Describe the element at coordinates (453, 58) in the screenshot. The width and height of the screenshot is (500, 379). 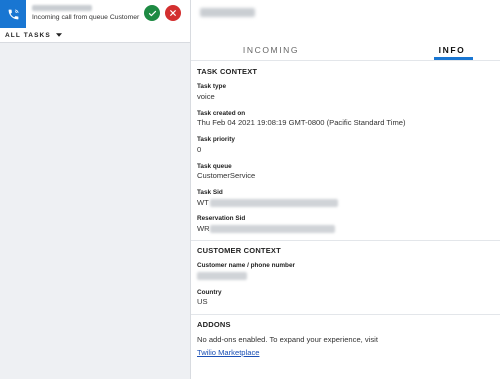
I see `active-tab-indicator` at that location.